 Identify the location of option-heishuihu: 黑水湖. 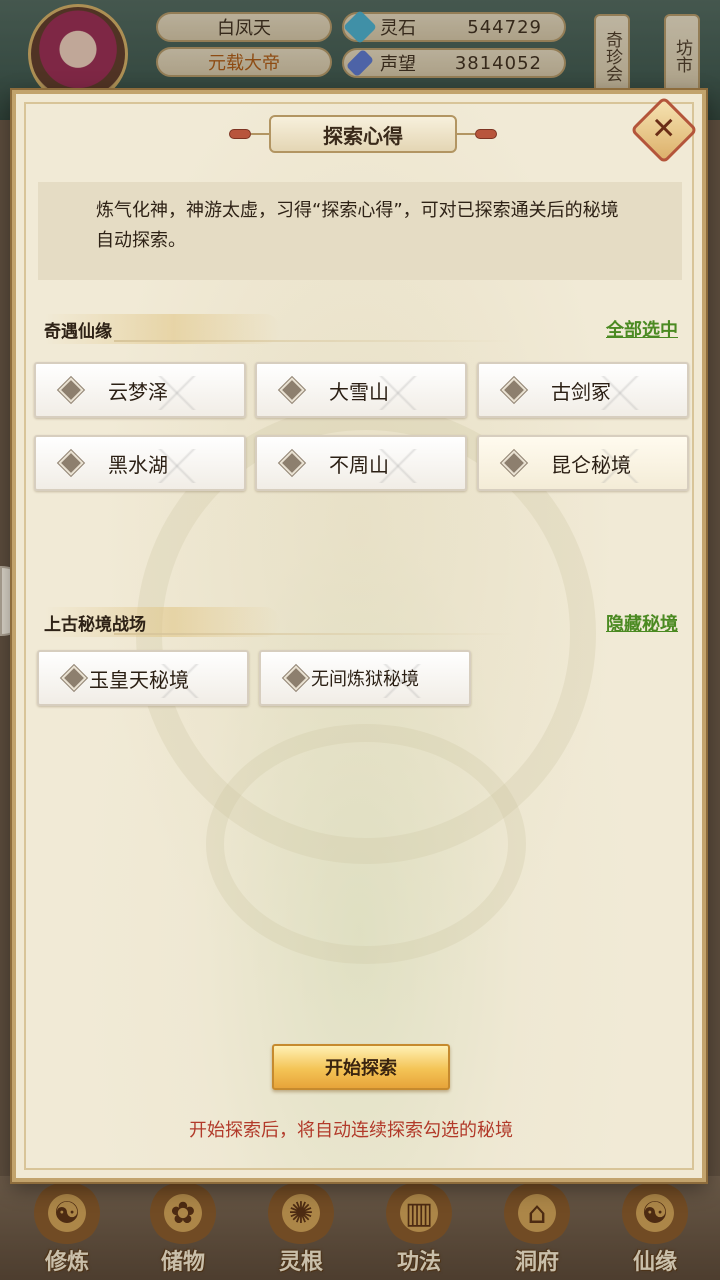
(140, 463).